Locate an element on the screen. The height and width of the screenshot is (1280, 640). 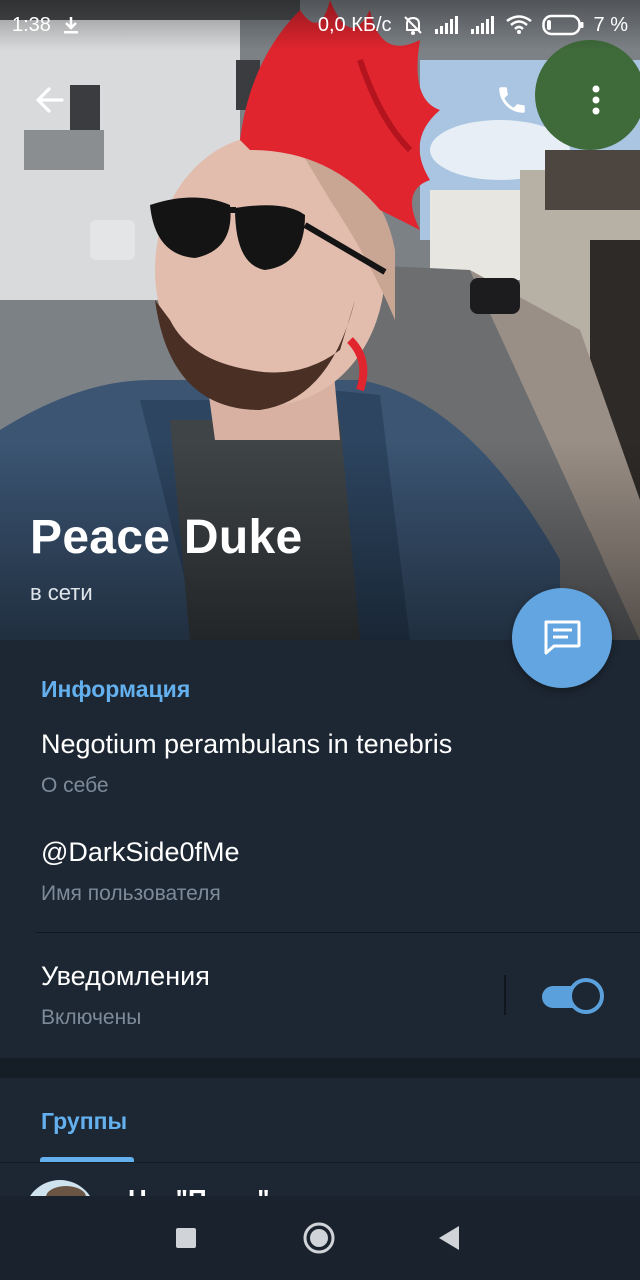
status-bar: 1:38 0,0 КБ/с 7 % is located at coordinates (320, 25).